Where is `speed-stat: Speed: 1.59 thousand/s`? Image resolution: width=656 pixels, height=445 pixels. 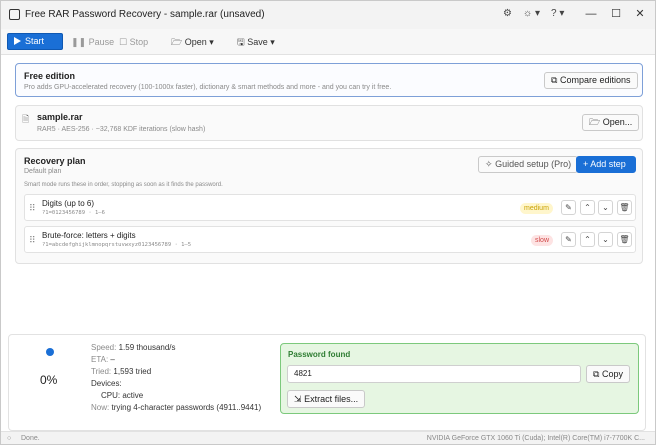
speed-stat: Speed: 1.59 thousand/s is located at coordinates (133, 347).